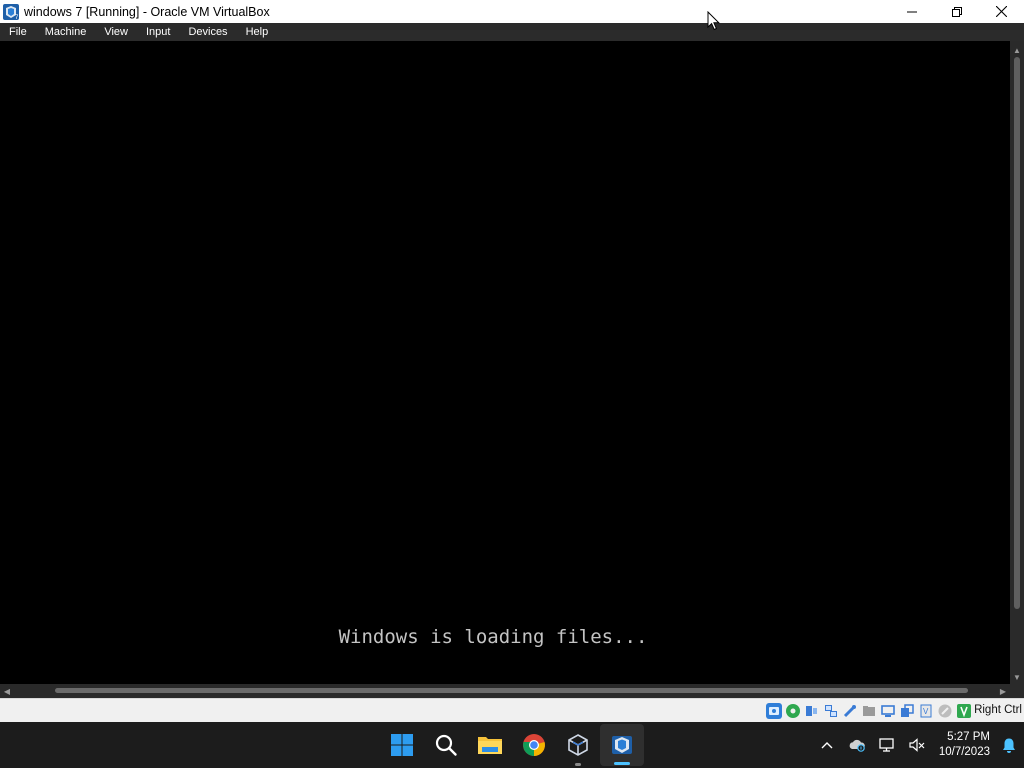 This screenshot has height=768, width=1024. I want to click on chrome-icon, so click(534, 745).